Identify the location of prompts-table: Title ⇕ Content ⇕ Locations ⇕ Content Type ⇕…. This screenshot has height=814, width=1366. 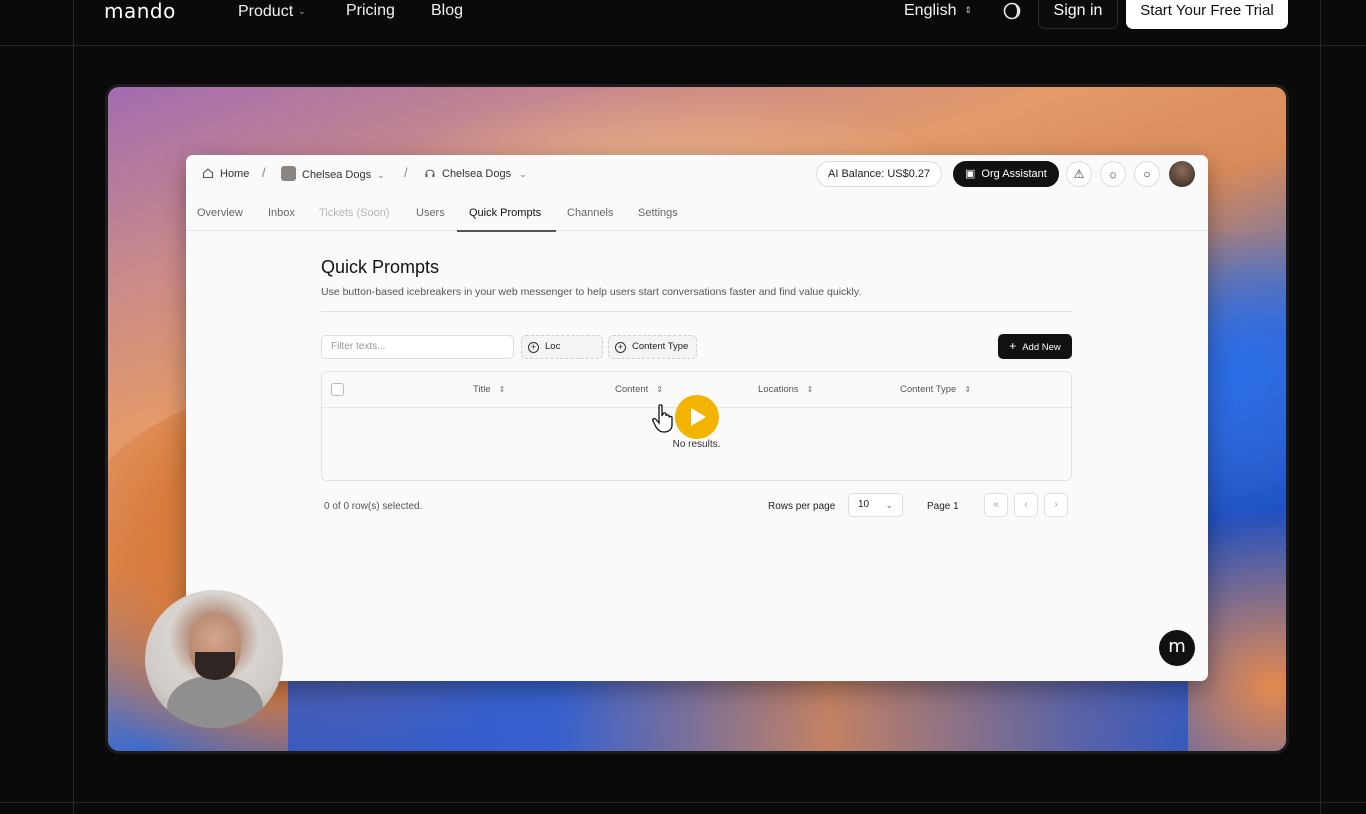
(696, 426).